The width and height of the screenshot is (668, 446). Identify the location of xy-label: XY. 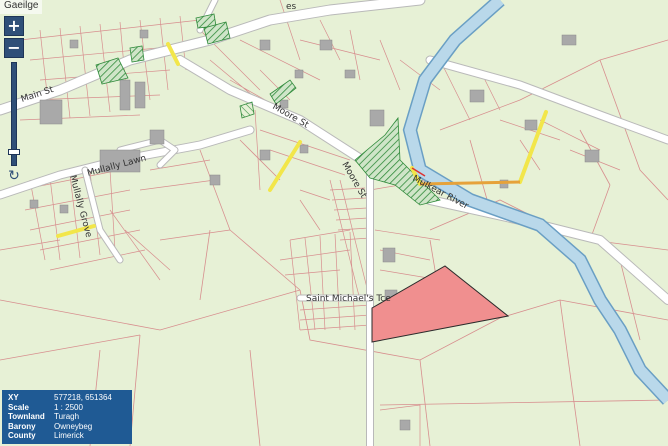
(13, 397).